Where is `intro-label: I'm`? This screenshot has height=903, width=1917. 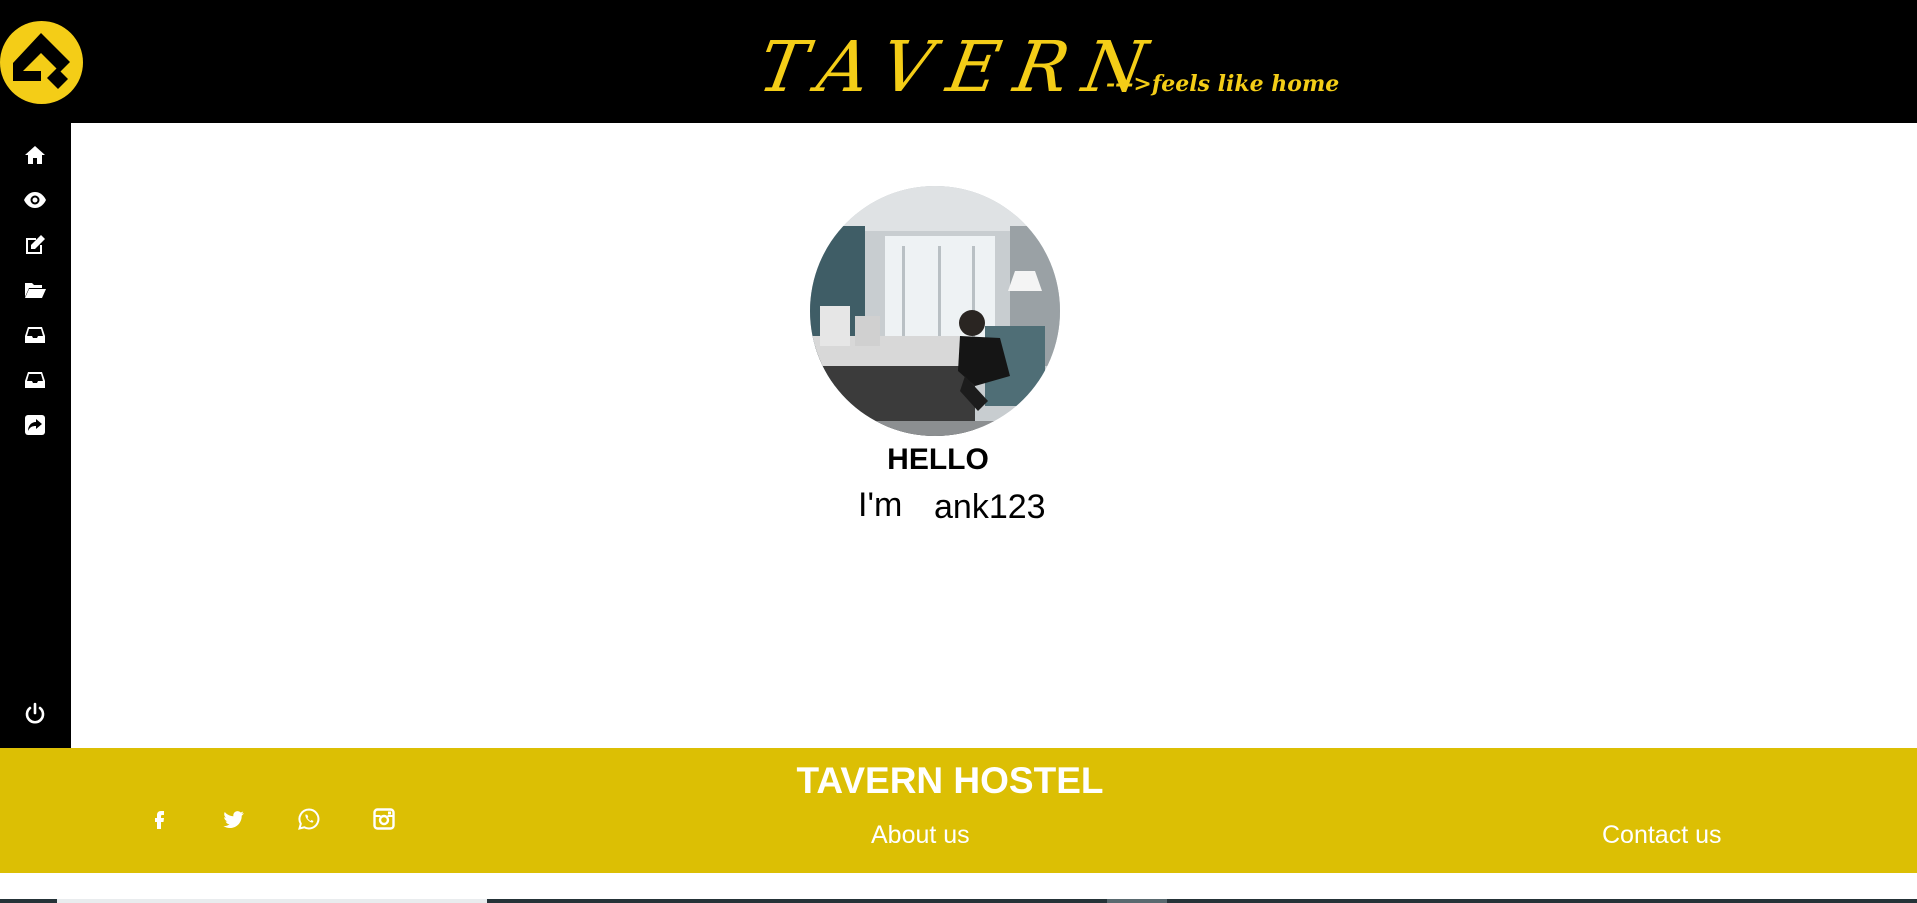 intro-label: I'm is located at coordinates (880, 505).